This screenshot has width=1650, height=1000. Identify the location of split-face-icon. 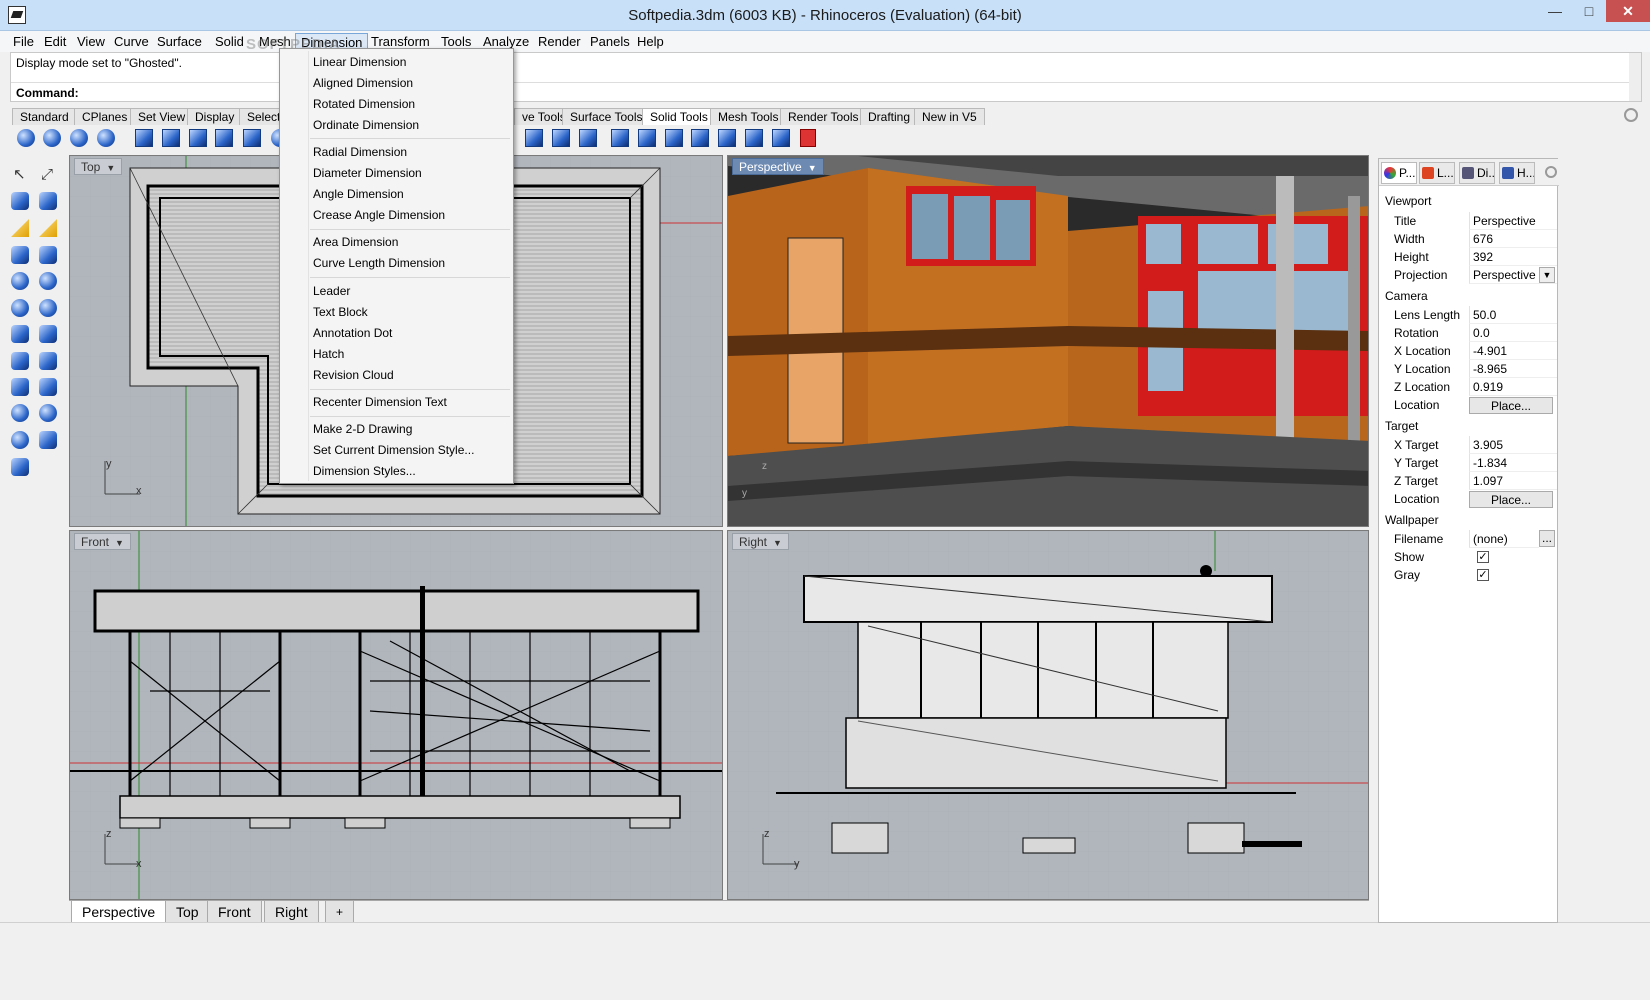
(588, 138).